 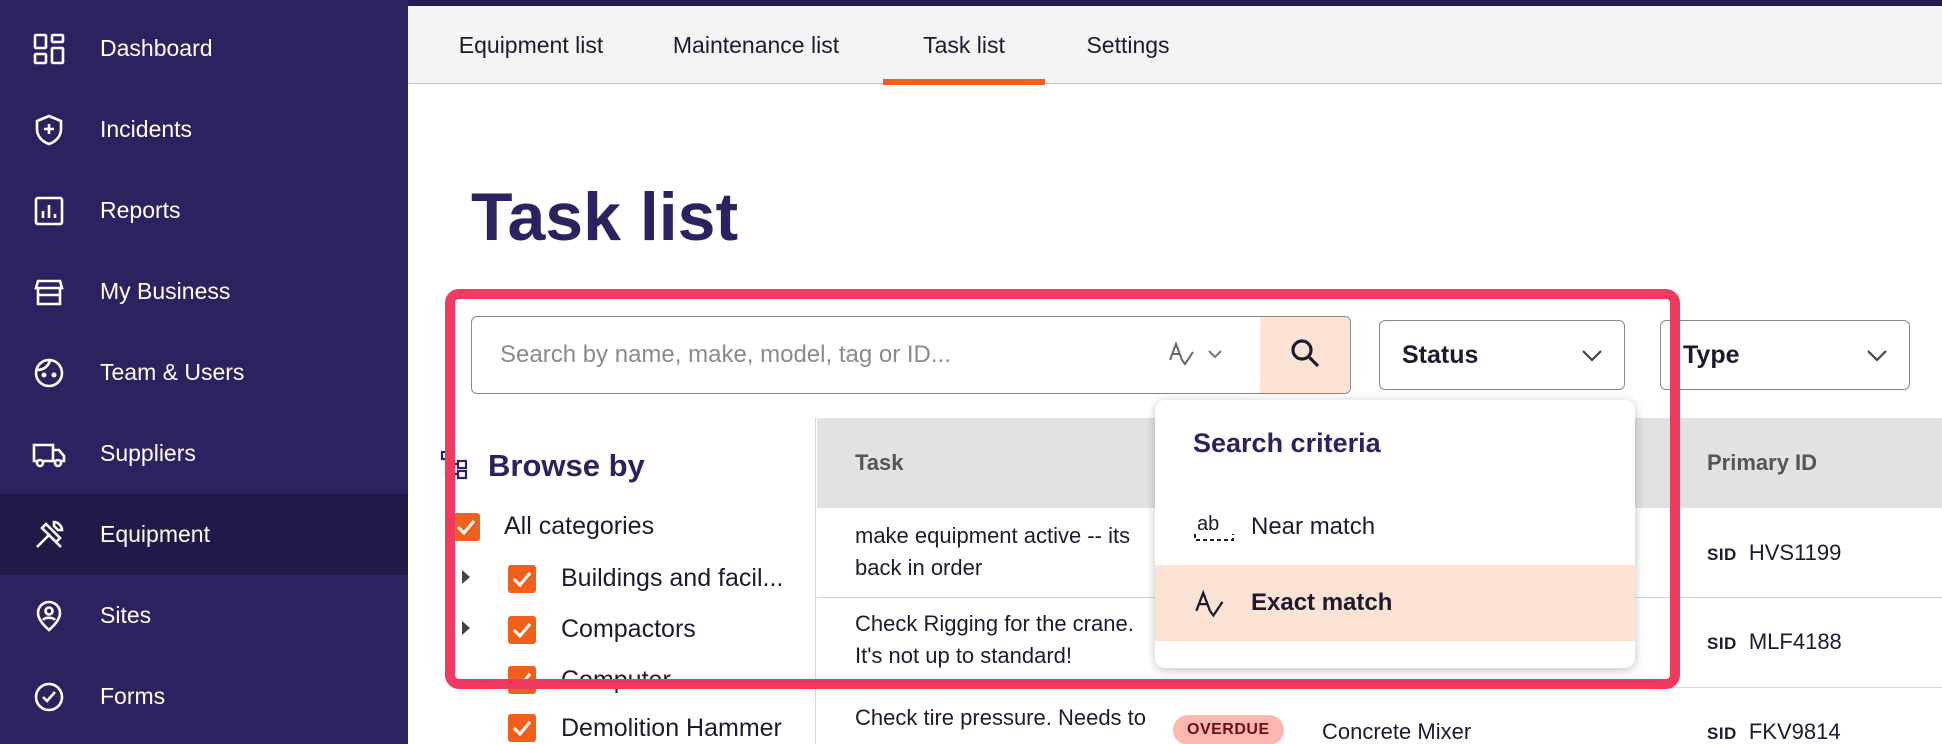 What do you see at coordinates (1785, 355) in the screenshot?
I see `type-filter: Type` at bounding box center [1785, 355].